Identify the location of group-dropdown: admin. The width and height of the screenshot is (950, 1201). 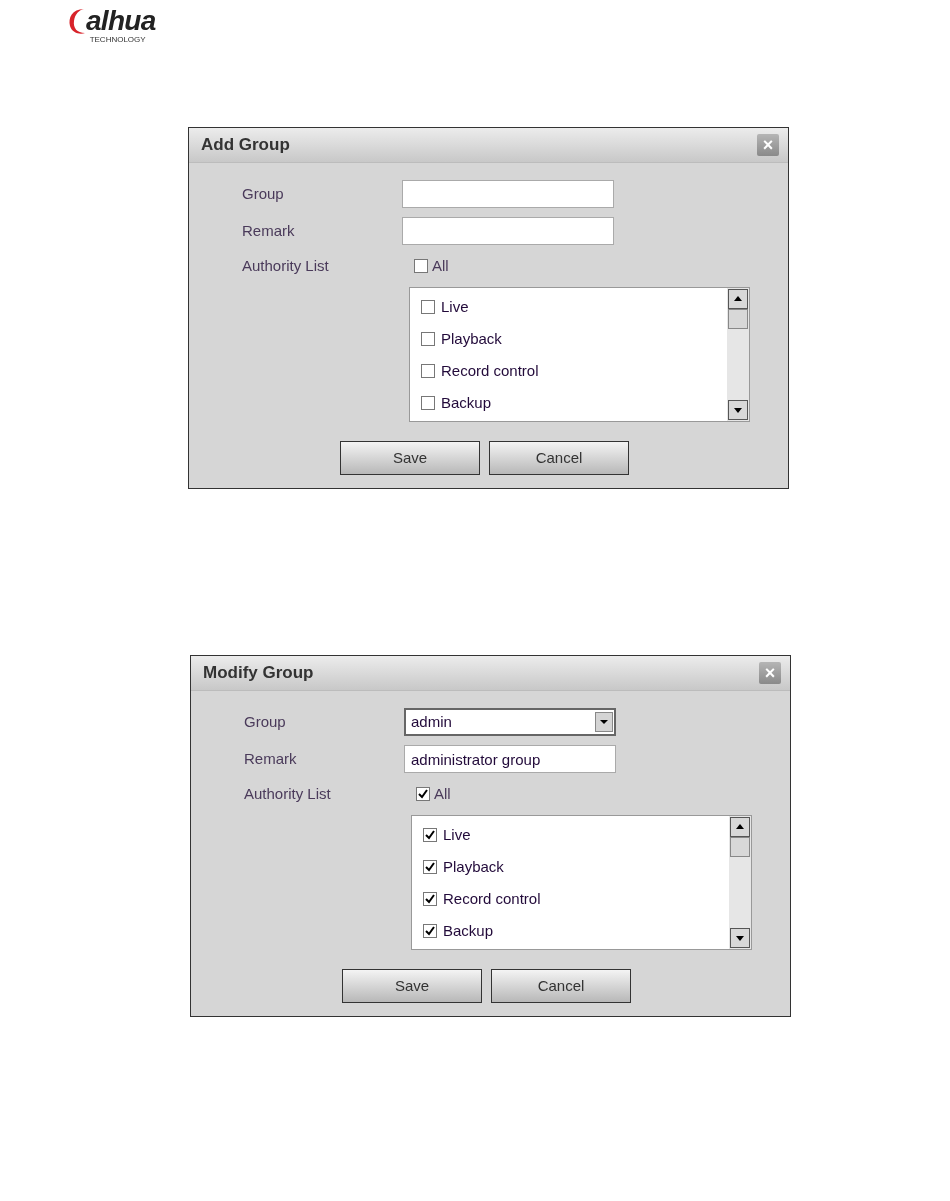
(510, 722).